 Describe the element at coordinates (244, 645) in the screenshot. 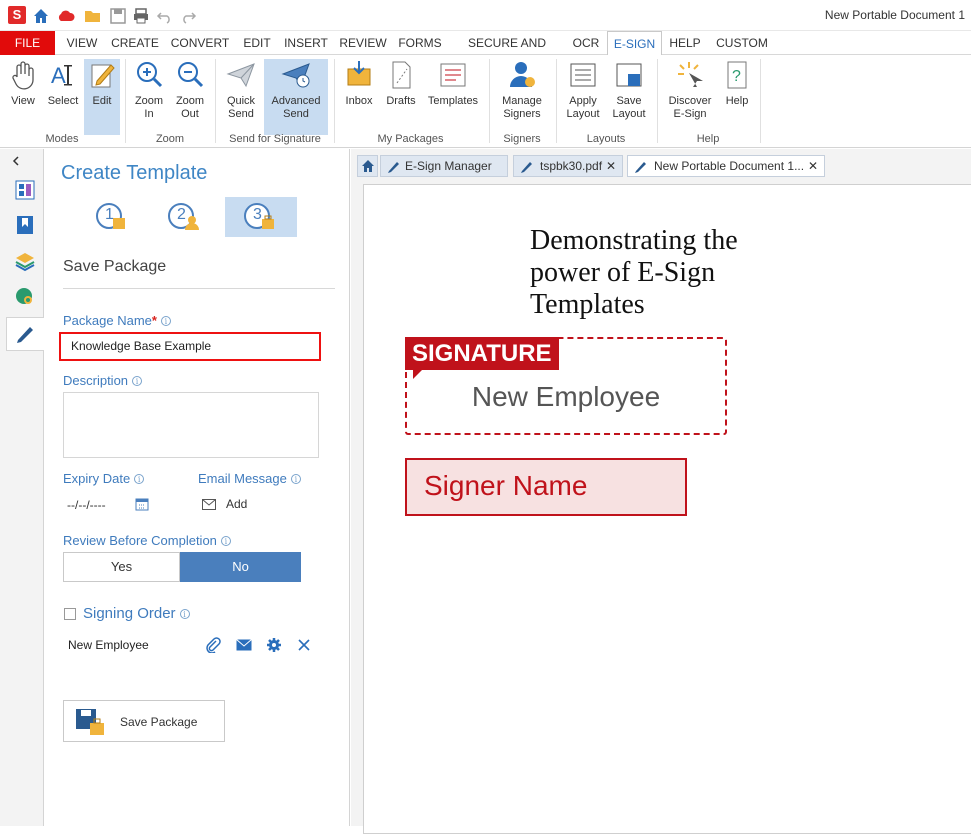

I see `email-icon` at that location.